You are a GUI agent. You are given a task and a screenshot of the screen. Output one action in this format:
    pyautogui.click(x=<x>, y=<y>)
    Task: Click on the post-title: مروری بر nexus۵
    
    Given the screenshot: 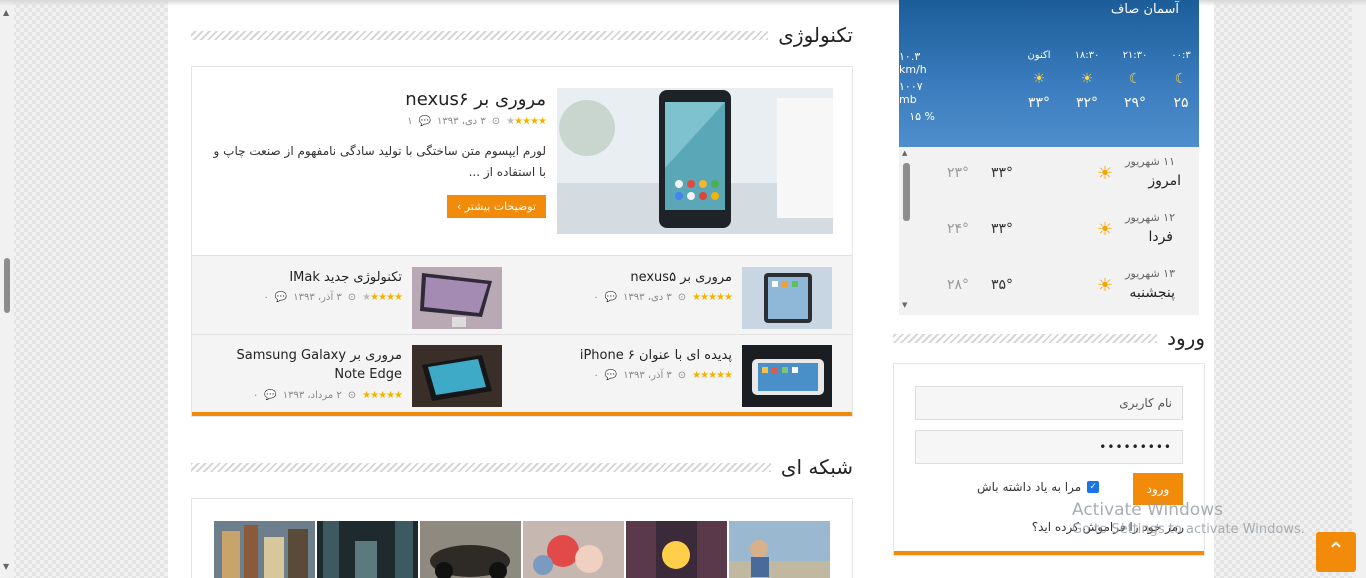 What is the action you would take?
    pyautogui.click(x=637, y=277)
    